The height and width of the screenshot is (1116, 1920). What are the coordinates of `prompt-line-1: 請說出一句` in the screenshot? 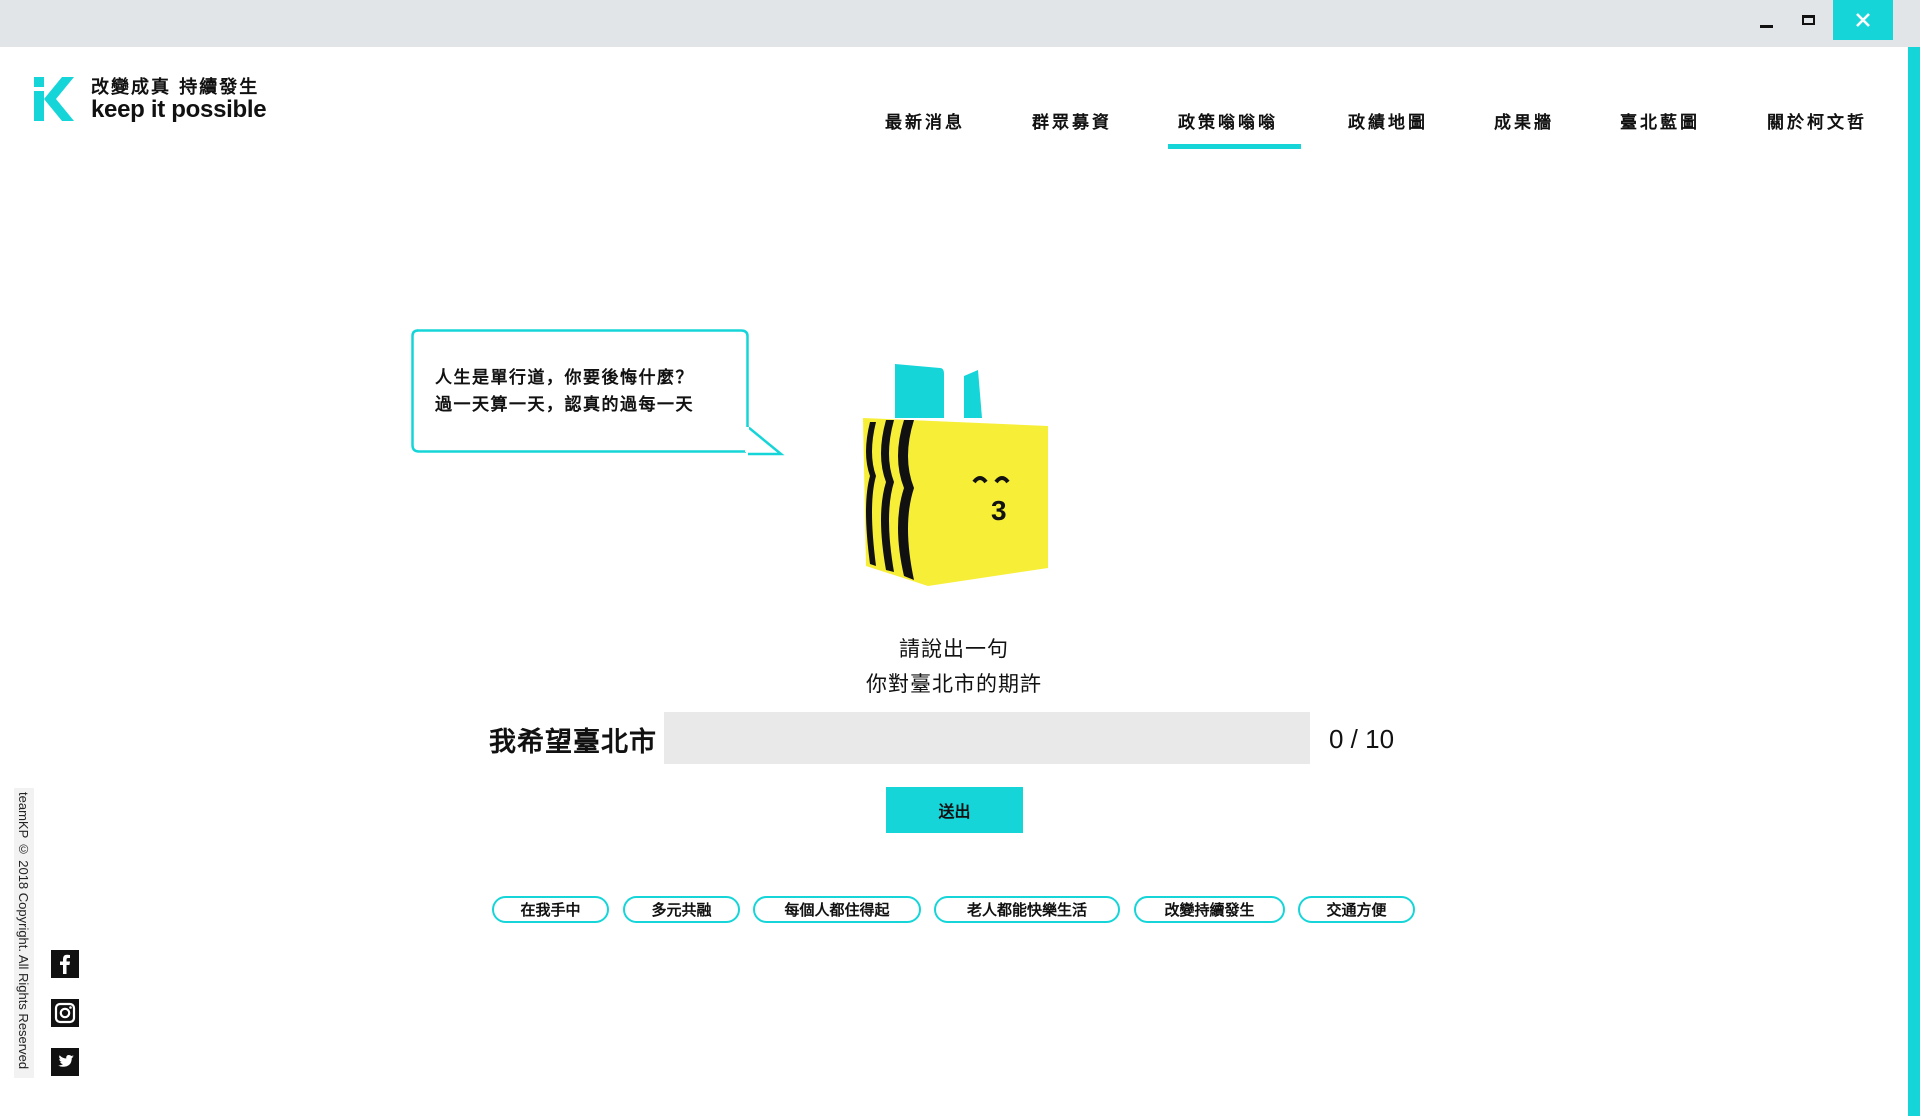 It's located at (954, 649).